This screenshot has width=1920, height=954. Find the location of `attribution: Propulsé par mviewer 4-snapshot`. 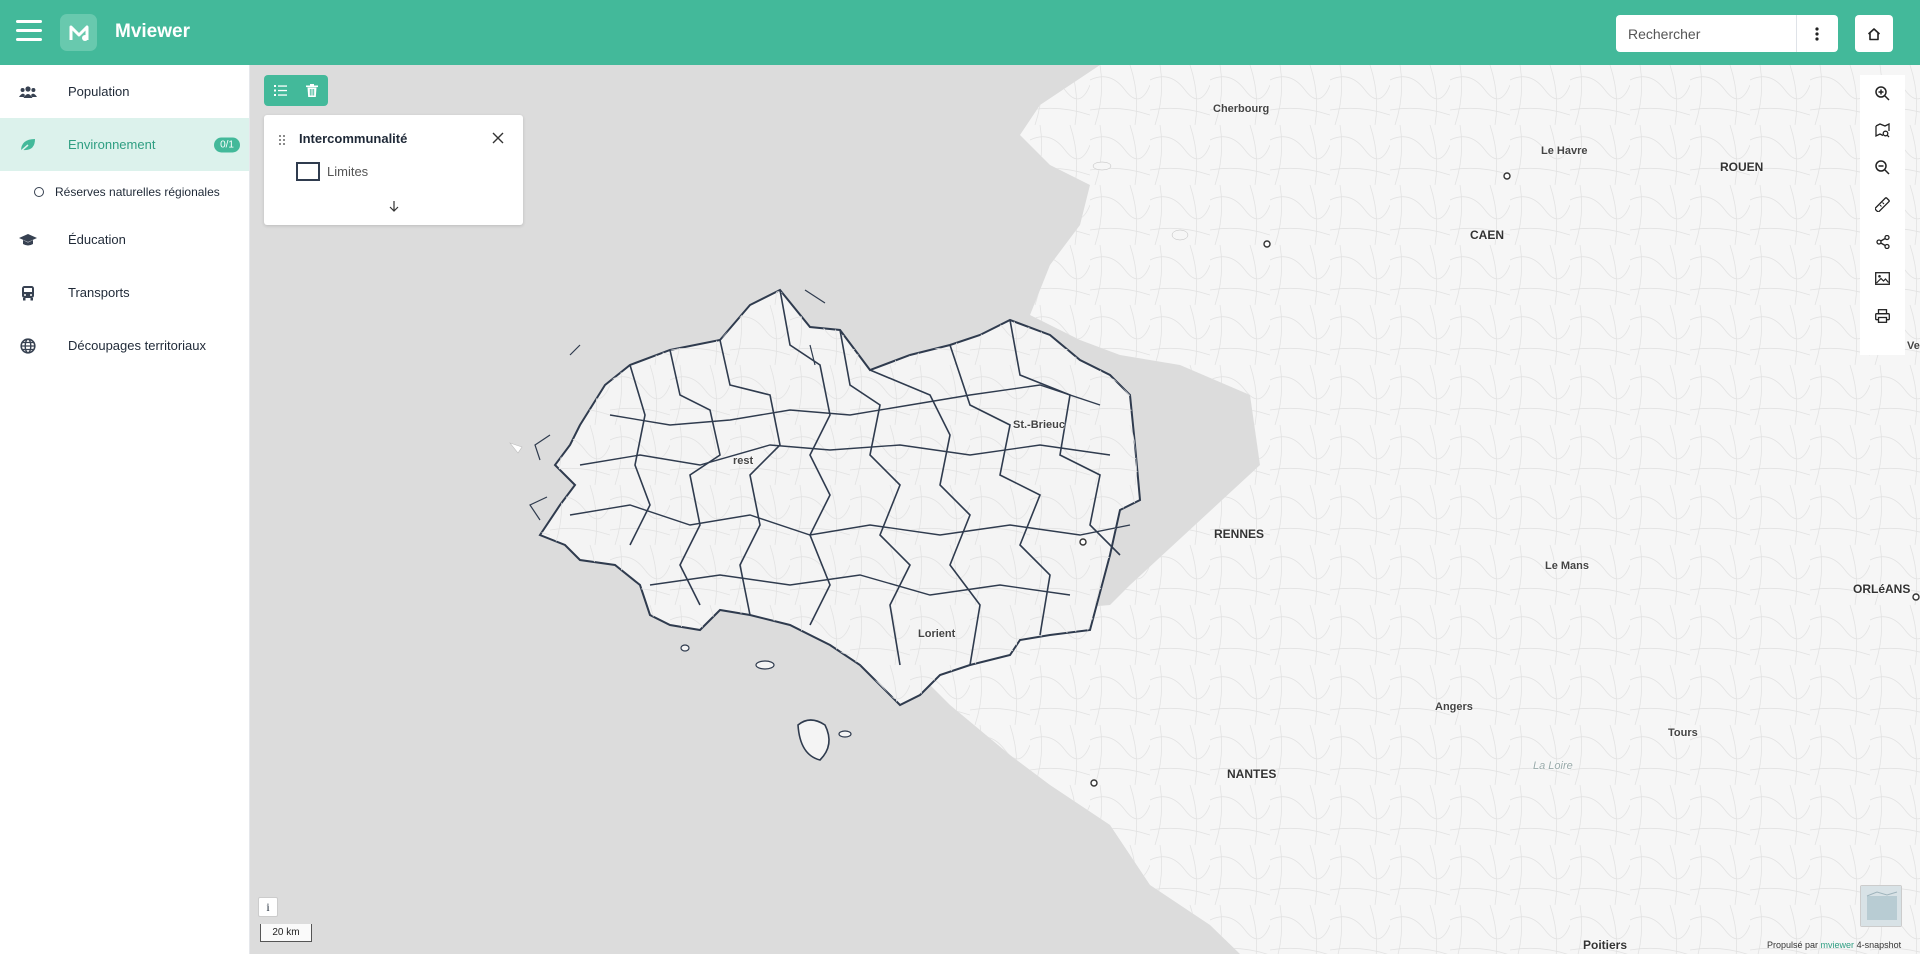

attribution: Propulsé par mviewer 4-snapshot is located at coordinates (1834, 945).